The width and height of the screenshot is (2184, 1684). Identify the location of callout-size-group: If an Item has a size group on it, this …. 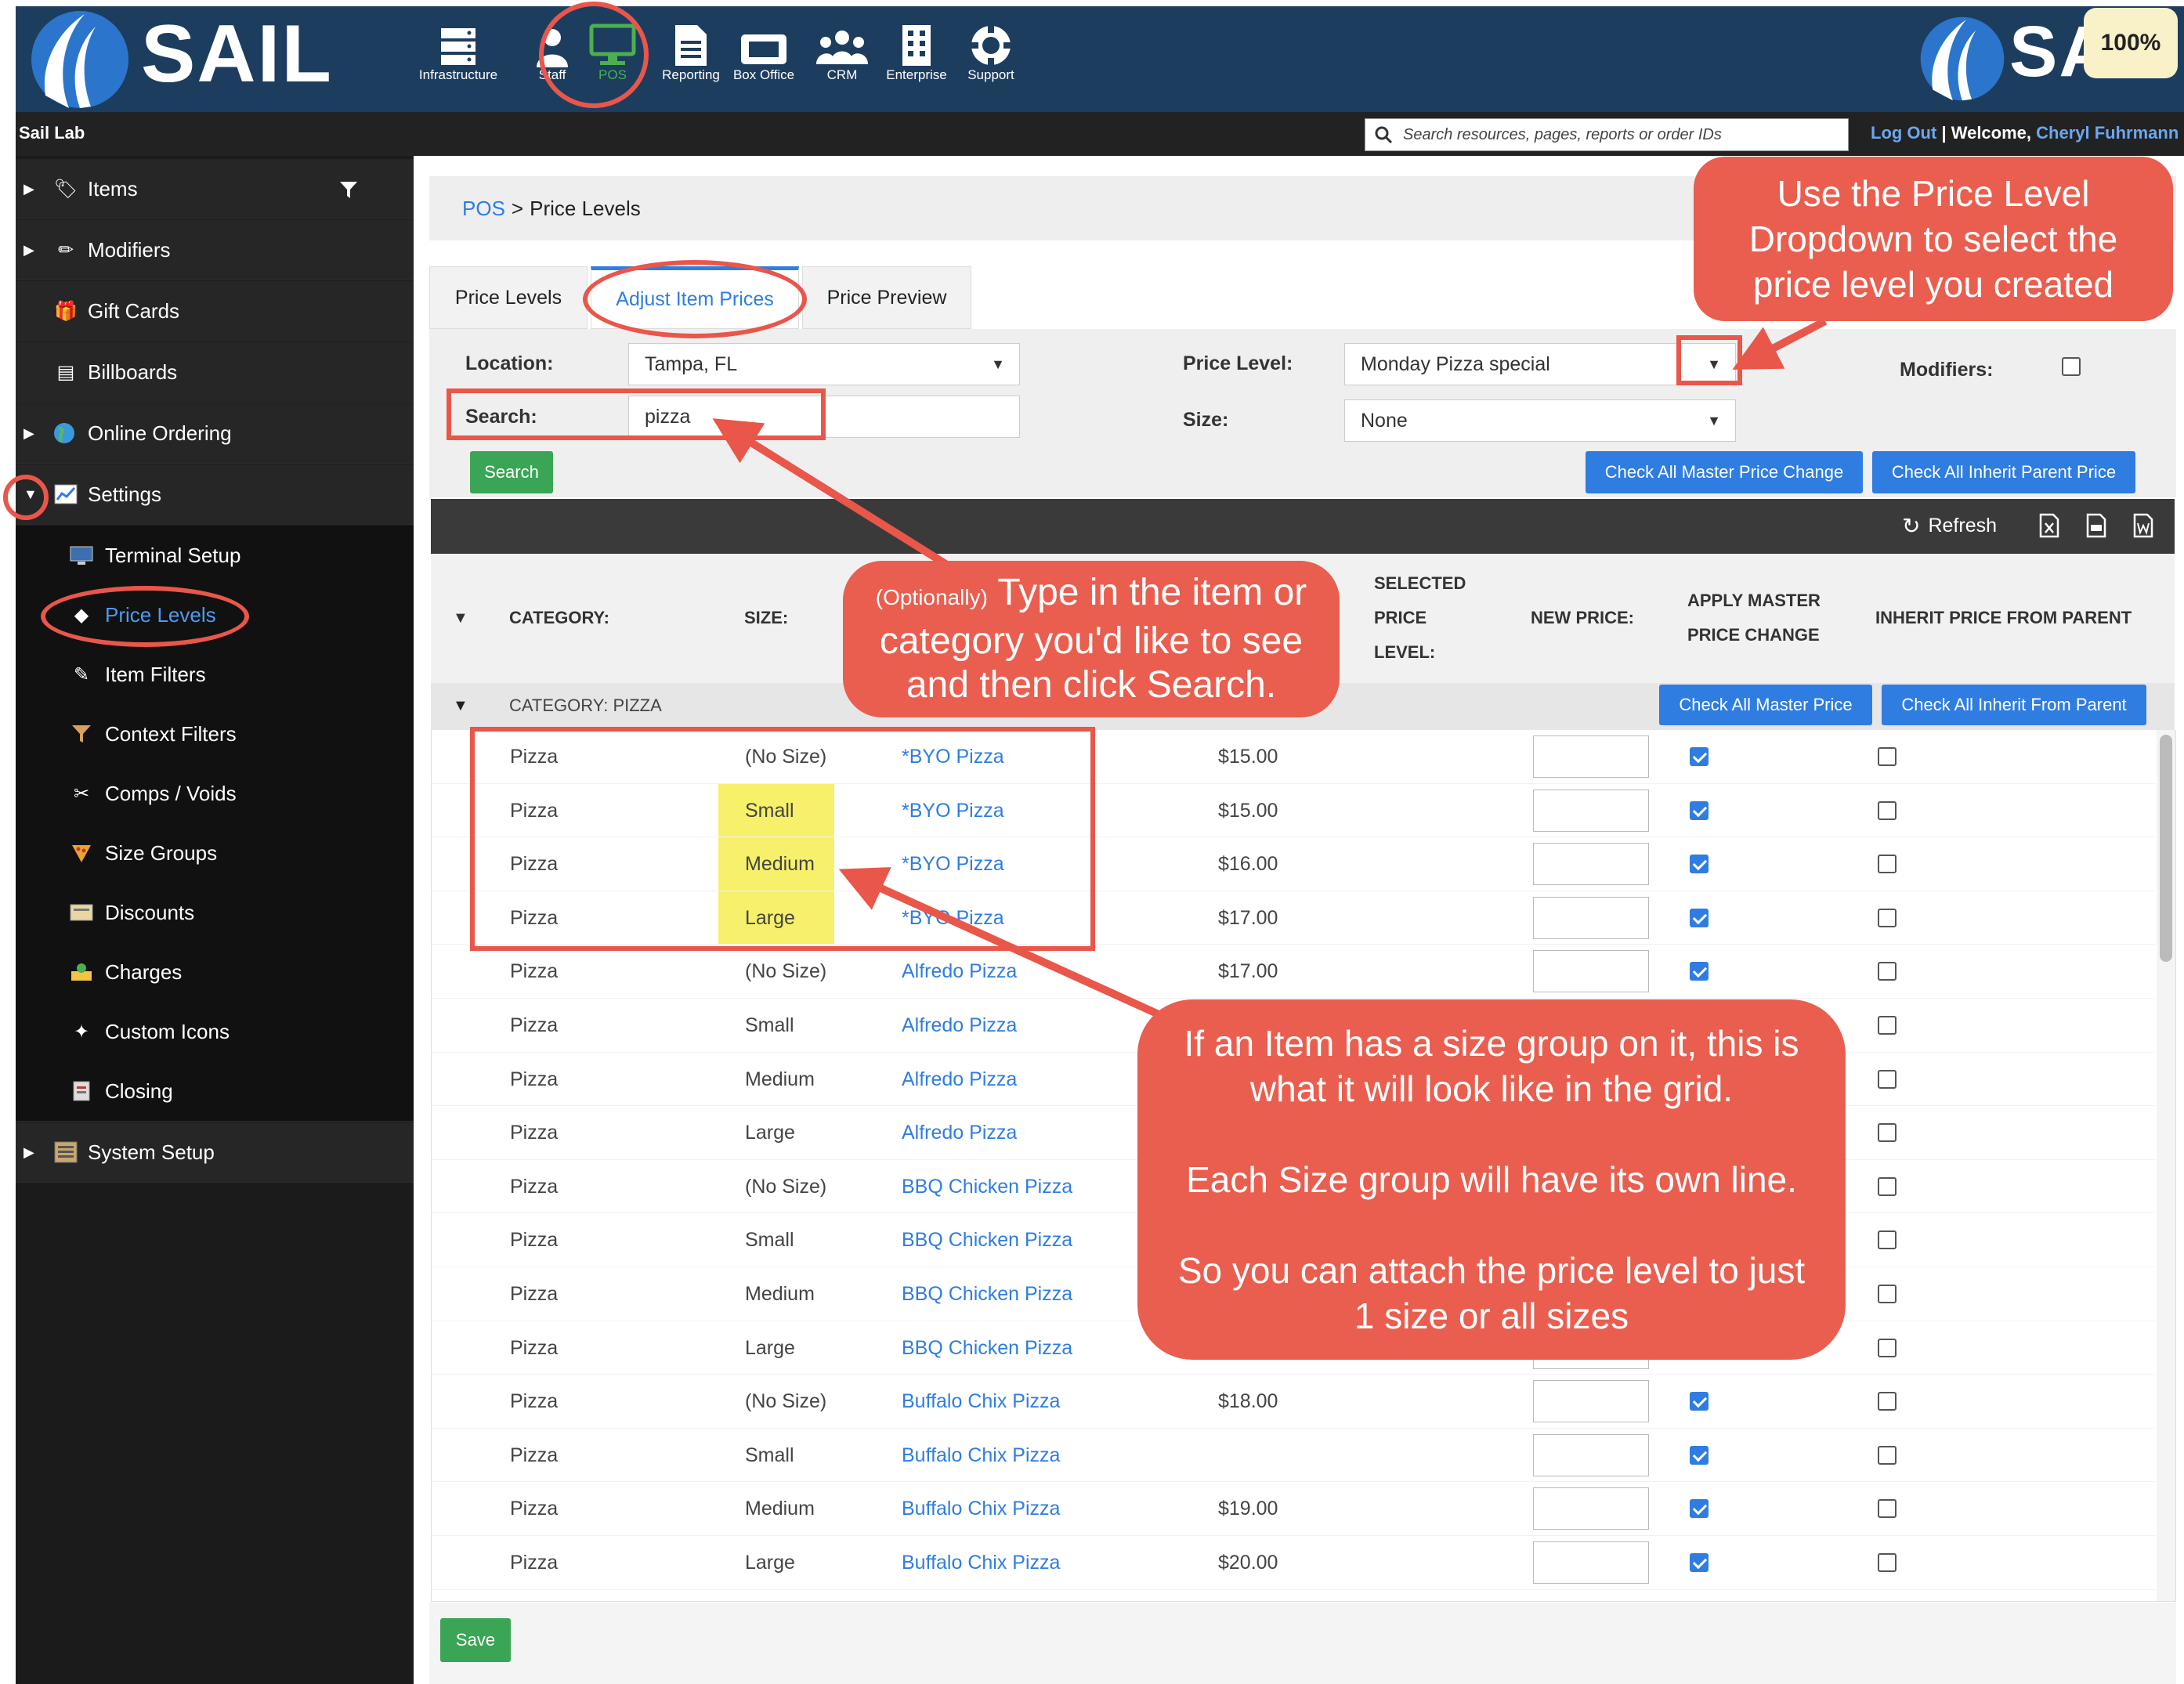
(1491, 1179).